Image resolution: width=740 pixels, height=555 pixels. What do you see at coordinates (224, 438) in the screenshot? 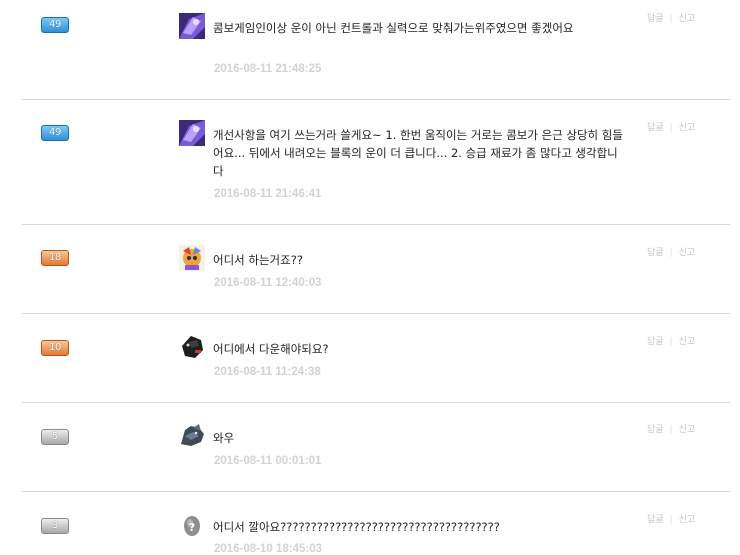
I see `comment-text: 와우` at bounding box center [224, 438].